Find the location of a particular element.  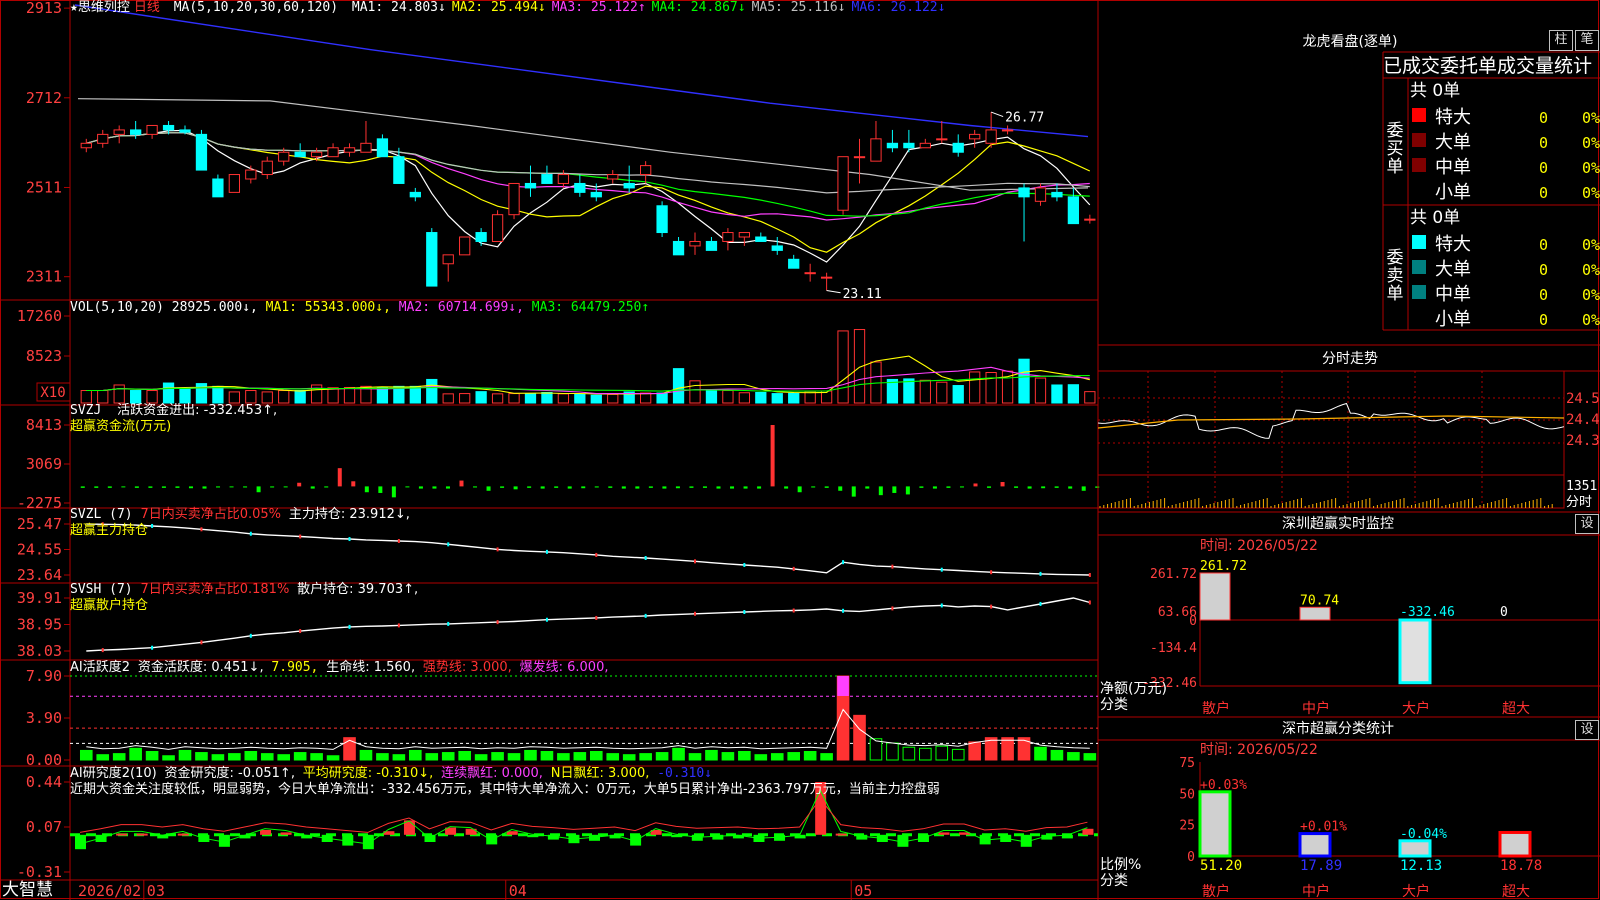

svzl-hold: 主力持仓: 23.912↓, is located at coordinates (349, 514).